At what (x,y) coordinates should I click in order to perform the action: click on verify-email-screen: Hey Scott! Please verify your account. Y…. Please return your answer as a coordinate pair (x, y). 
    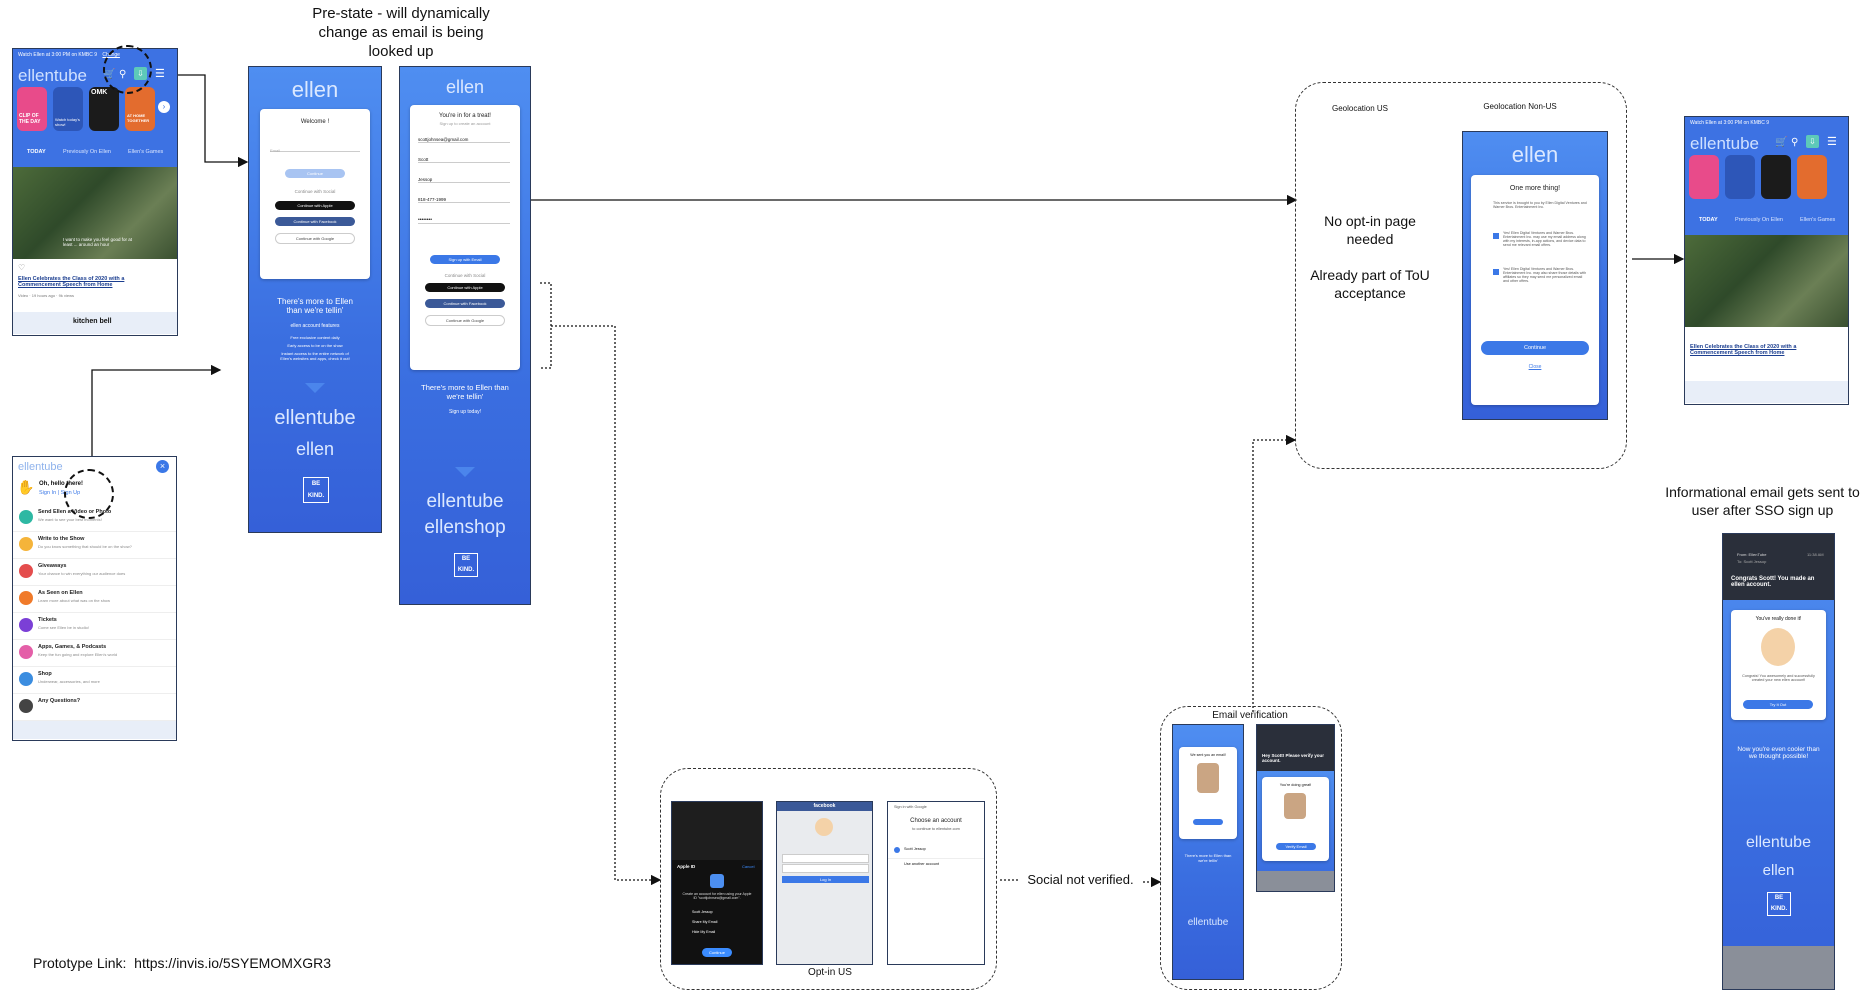
    Looking at the image, I should click on (1295, 808).